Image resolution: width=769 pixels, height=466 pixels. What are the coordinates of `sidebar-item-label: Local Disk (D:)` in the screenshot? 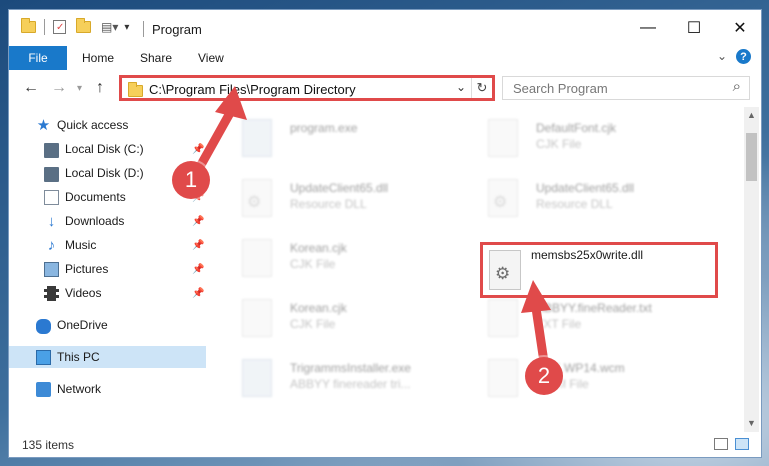 It's located at (104, 173).